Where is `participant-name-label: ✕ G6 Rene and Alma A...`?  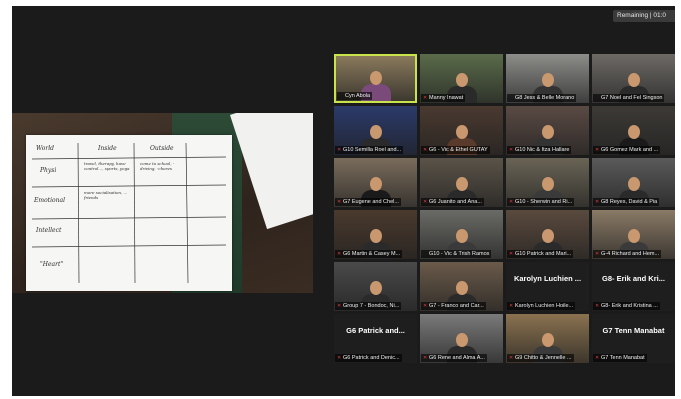 participant-name-label: ✕ G6 Rene and Alma A... is located at coordinates (454, 358).